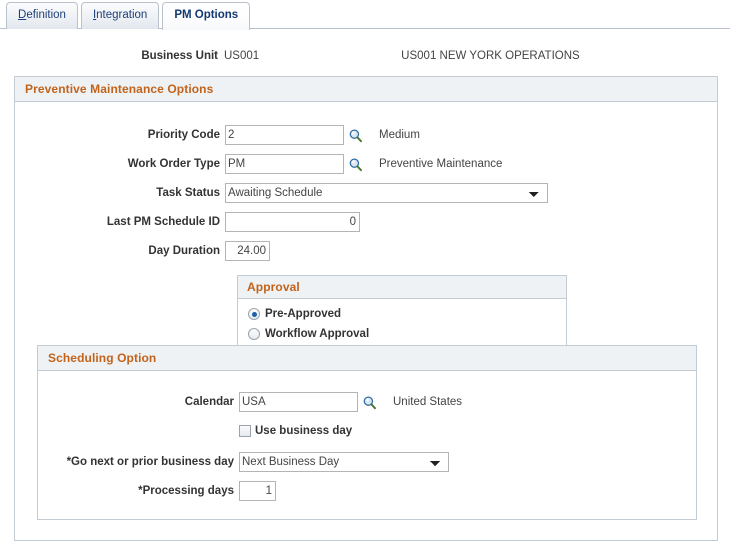 The image size is (734, 555). I want to click on task-status-select: Awaiting Schedule, so click(386, 193).